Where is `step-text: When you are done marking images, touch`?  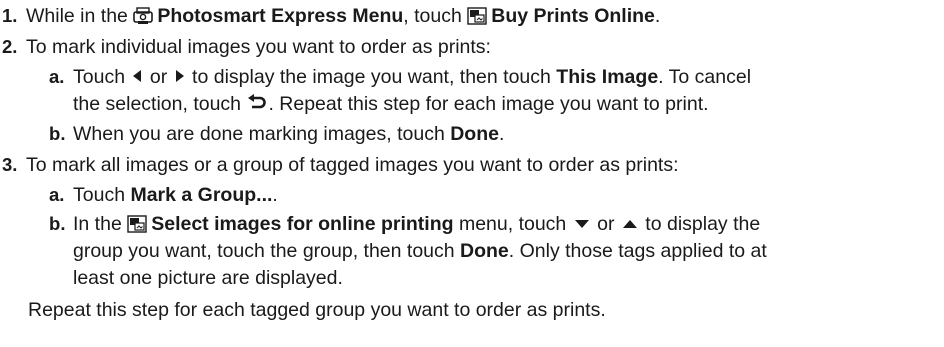
step-text: When you are done marking images, touch is located at coordinates (262, 134).